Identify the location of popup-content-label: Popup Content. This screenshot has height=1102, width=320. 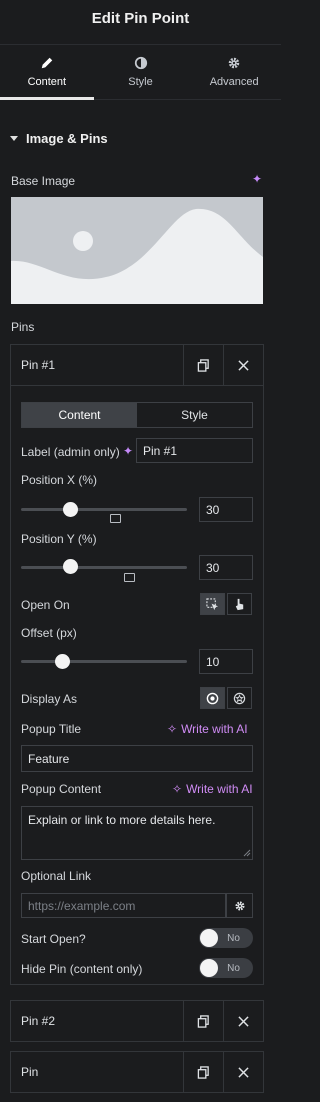
(61, 789).